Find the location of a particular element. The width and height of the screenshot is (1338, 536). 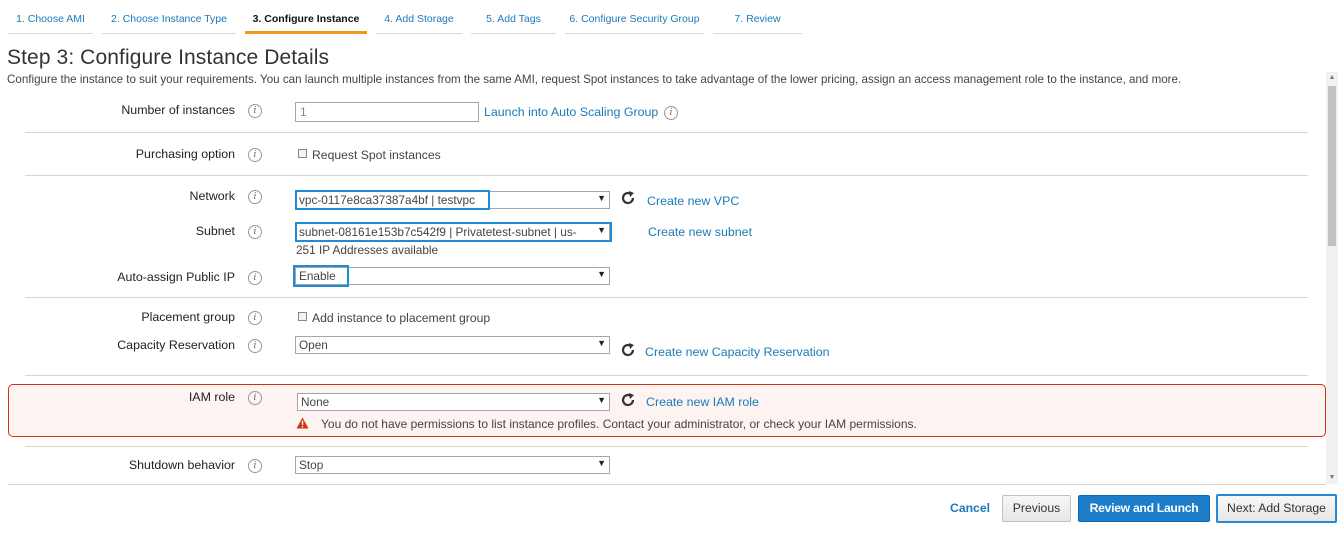

request-spot-checkbox is located at coordinates (302, 153).